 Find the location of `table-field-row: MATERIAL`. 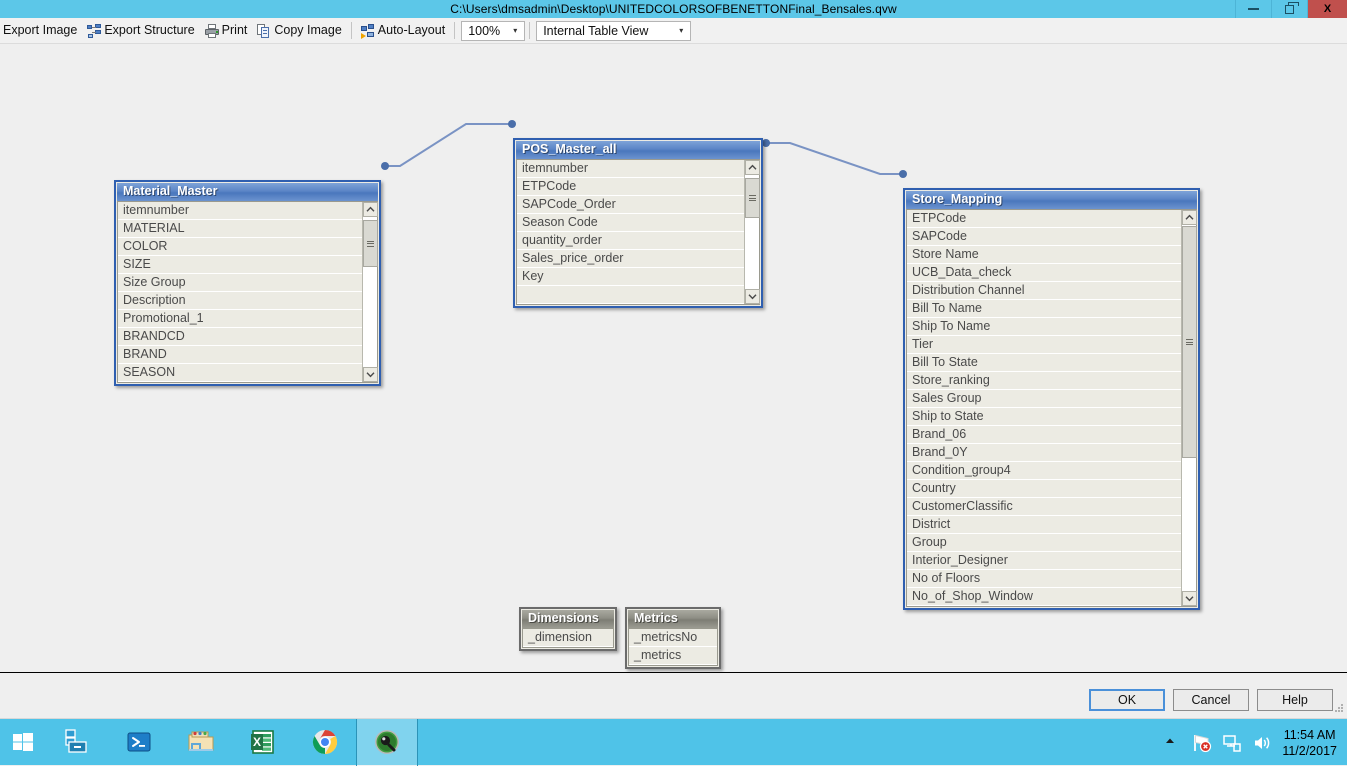

table-field-row: MATERIAL is located at coordinates (240, 229).